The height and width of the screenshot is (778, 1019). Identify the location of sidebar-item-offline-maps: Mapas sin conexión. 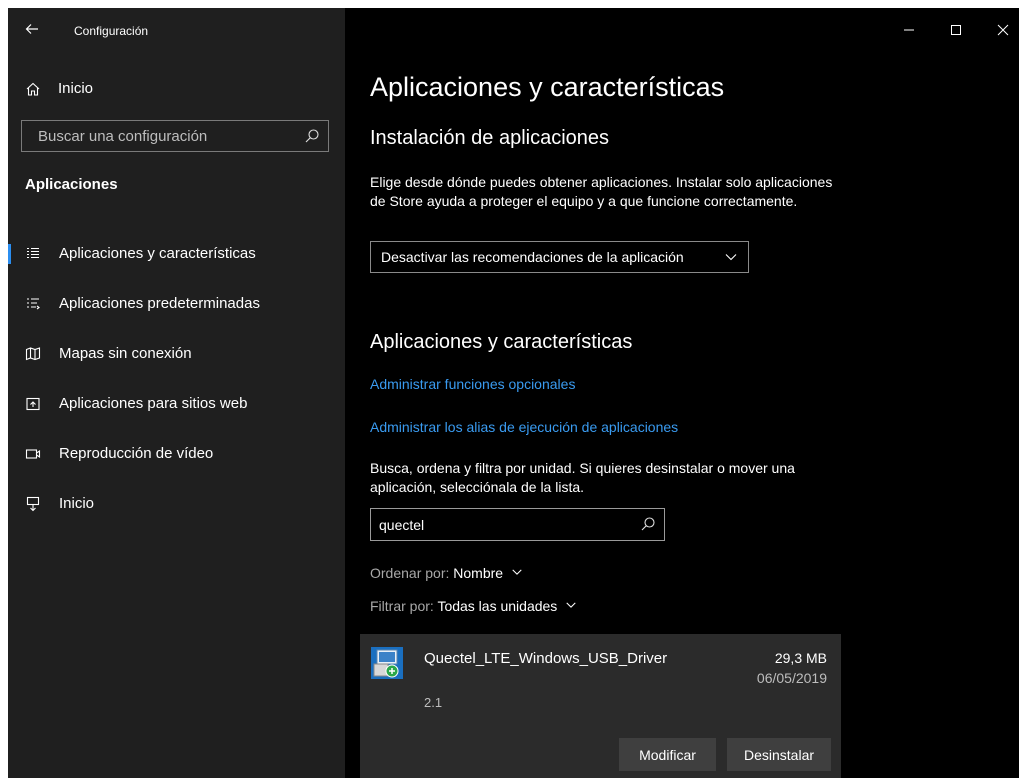
(176, 354).